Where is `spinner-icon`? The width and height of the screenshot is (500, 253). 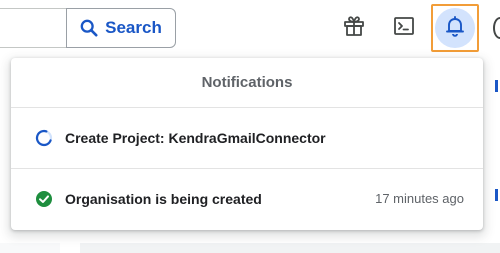 spinner-icon is located at coordinates (44, 138).